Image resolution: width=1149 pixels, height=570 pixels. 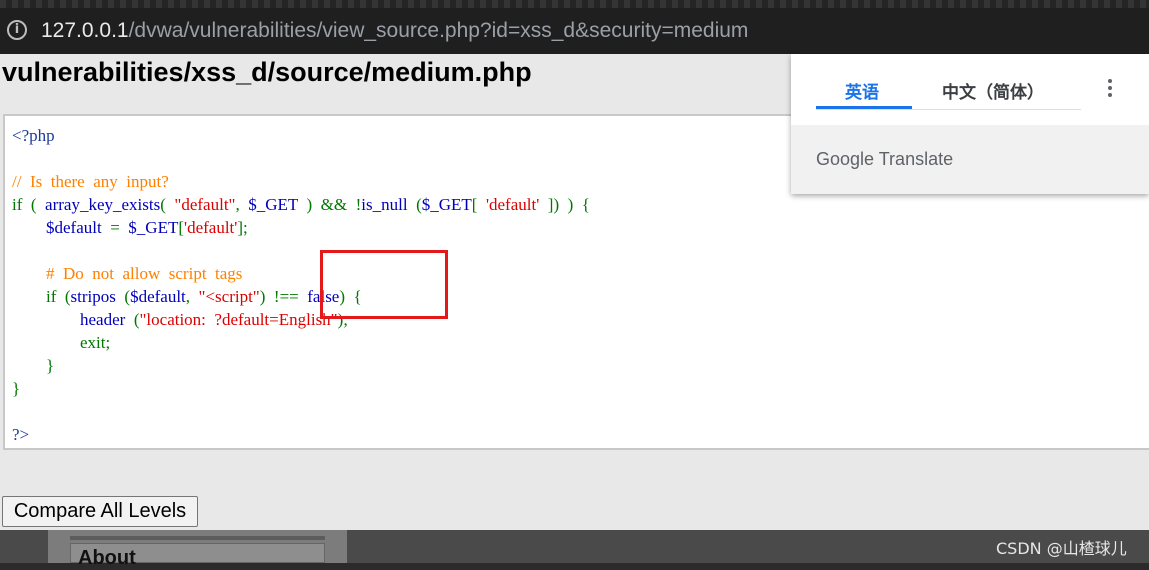 I want to click on code-token: # Do not allow script tags, so click(x=127, y=273).